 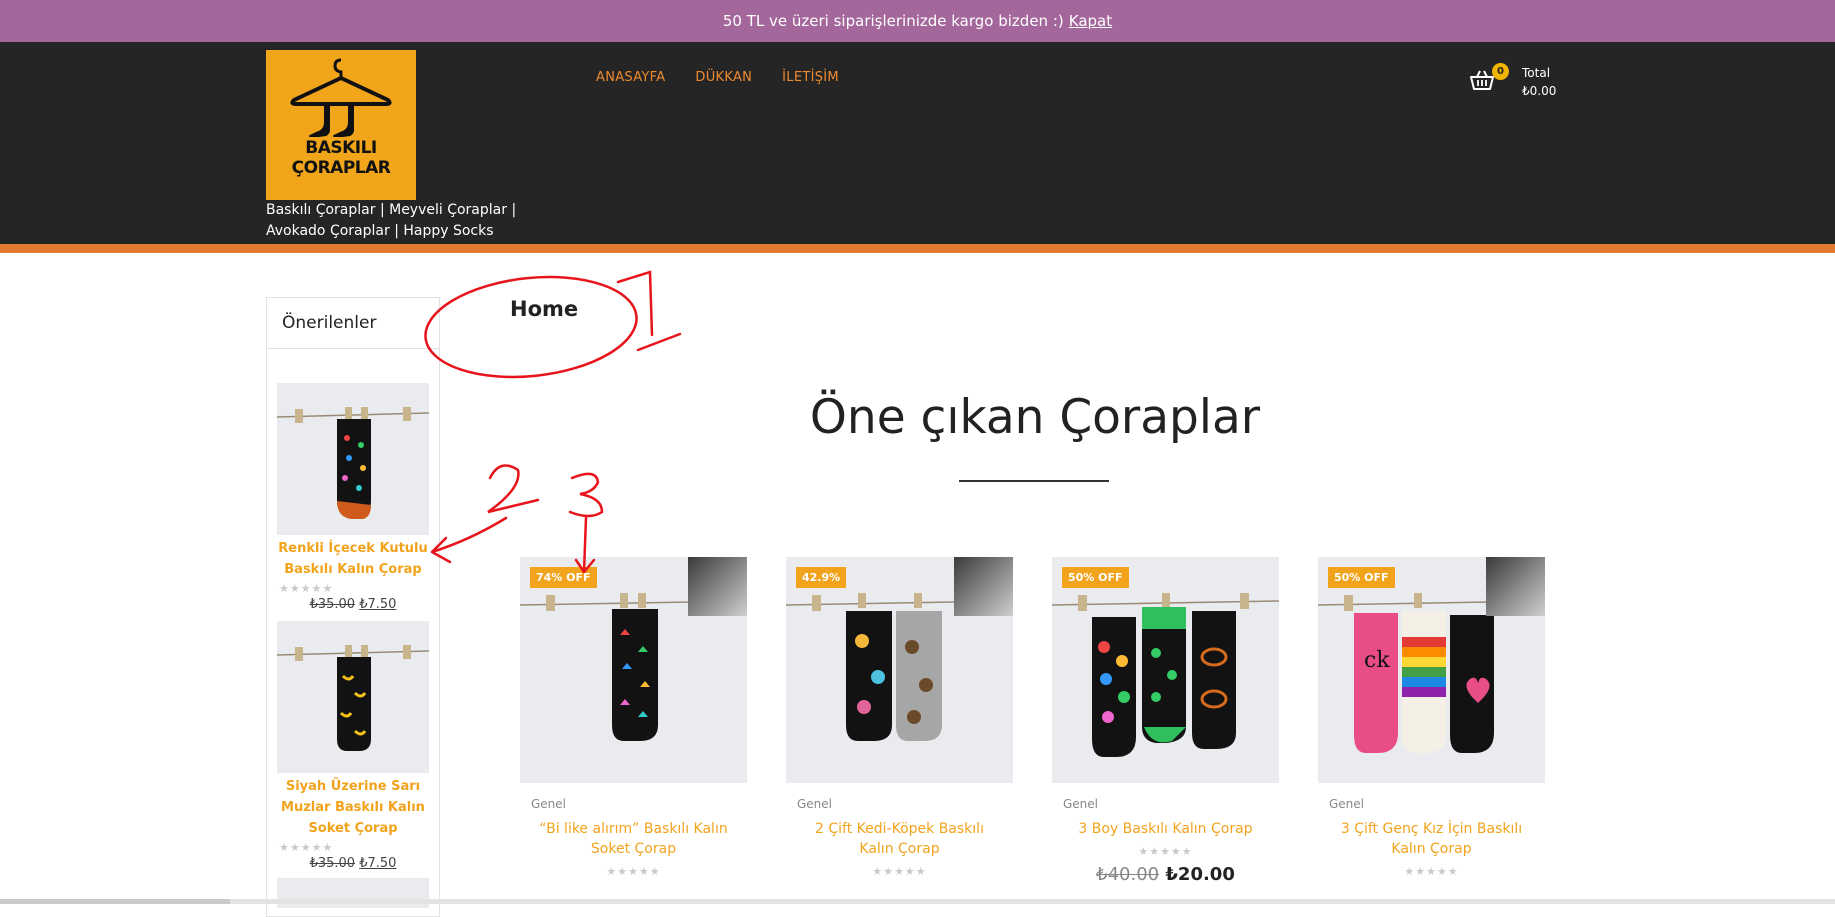 What do you see at coordinates (544, 309) in the screenshot?
I see `page-title: Home` at bounding box center [544, 309].